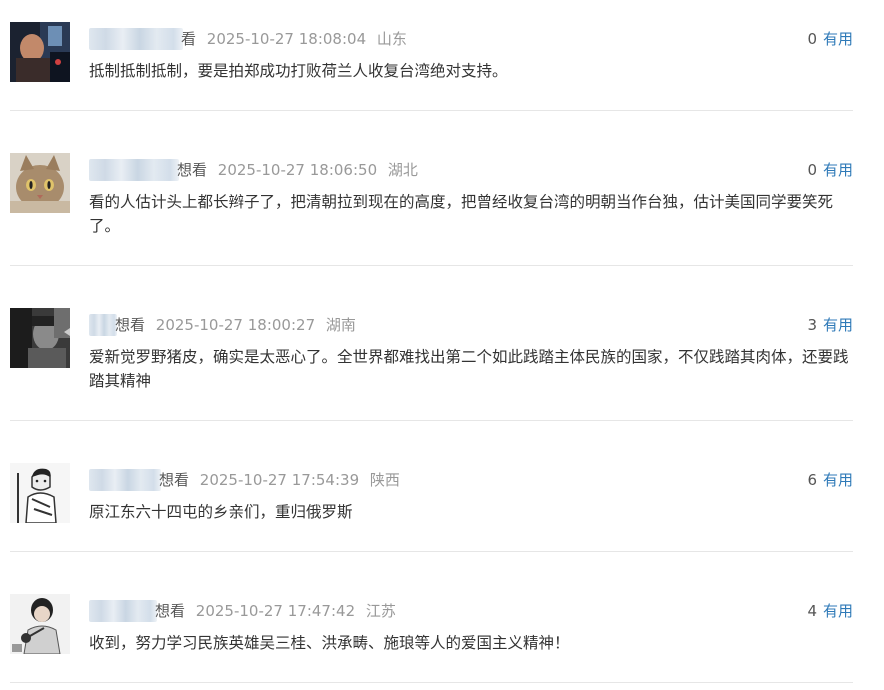  I want to click on useful-count: 6, so click(812, 480).